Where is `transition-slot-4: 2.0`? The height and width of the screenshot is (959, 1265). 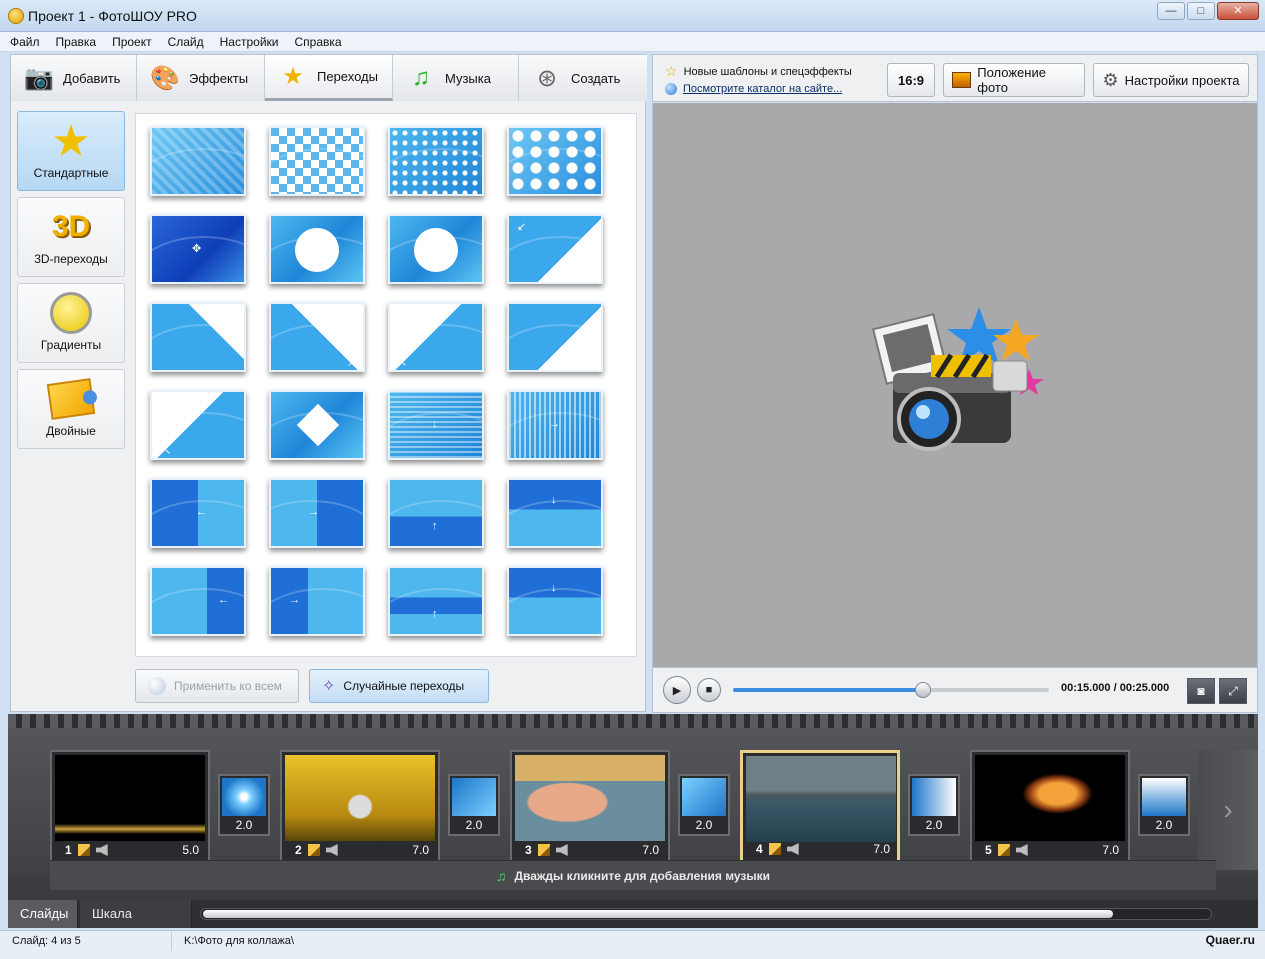
transition-slot-4: 2.0 is located at coordinates (934, 805).